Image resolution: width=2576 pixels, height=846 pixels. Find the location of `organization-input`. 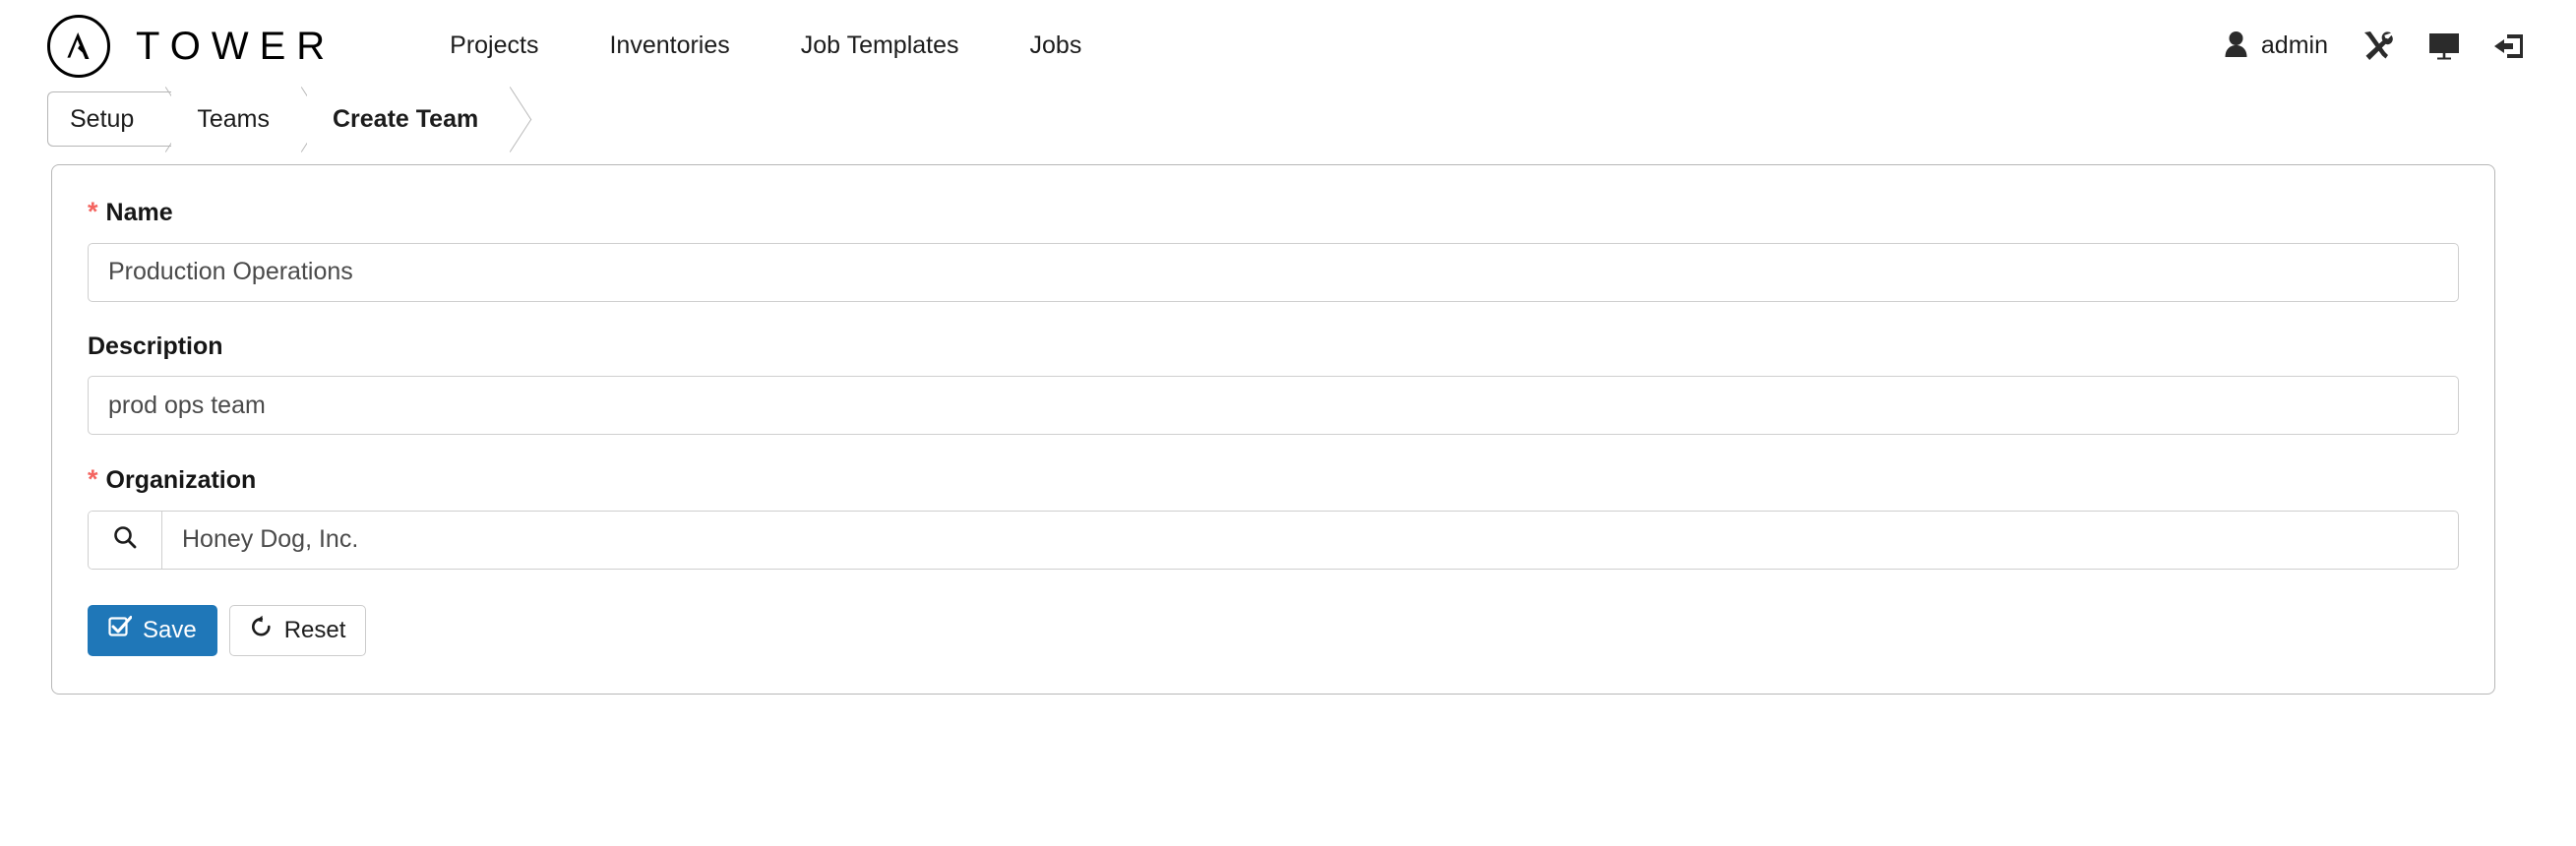

organization-input is located at coordinates (1310, 540).